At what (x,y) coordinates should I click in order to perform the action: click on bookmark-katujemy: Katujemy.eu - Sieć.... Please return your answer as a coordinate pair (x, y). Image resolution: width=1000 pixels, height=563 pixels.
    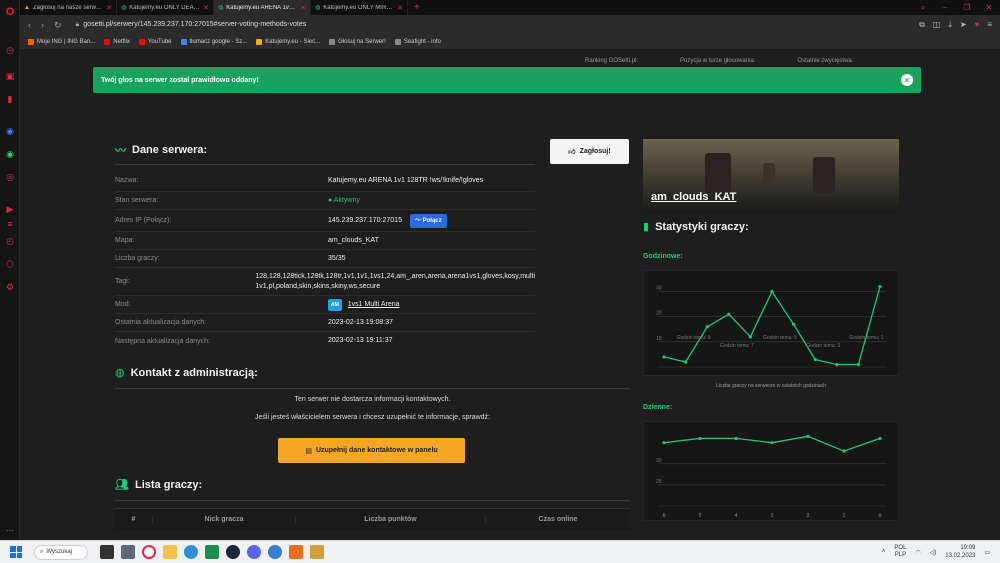
    Looking at the image, I should click on (288, 42).